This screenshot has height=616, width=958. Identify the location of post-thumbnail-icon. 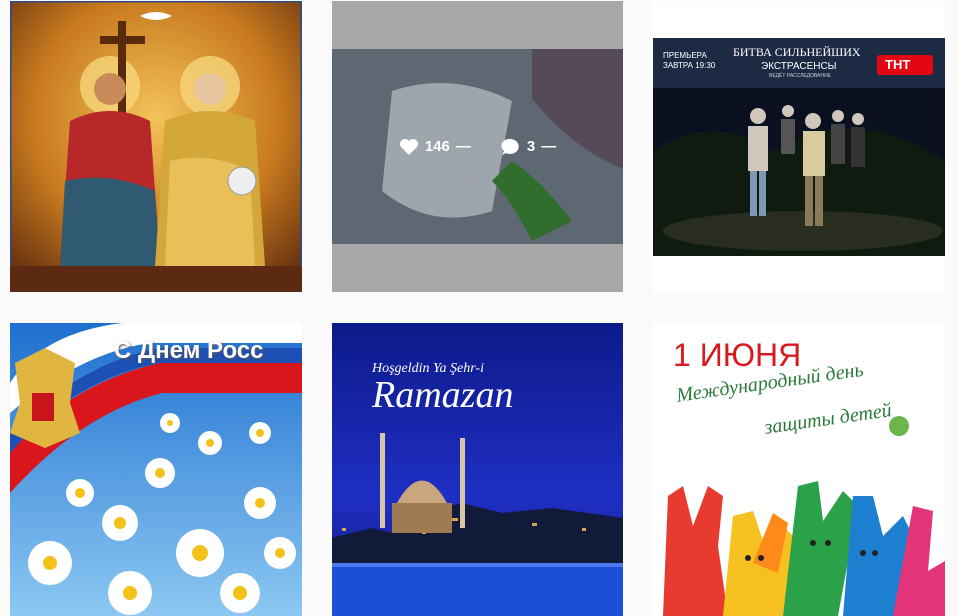
(156, 146).